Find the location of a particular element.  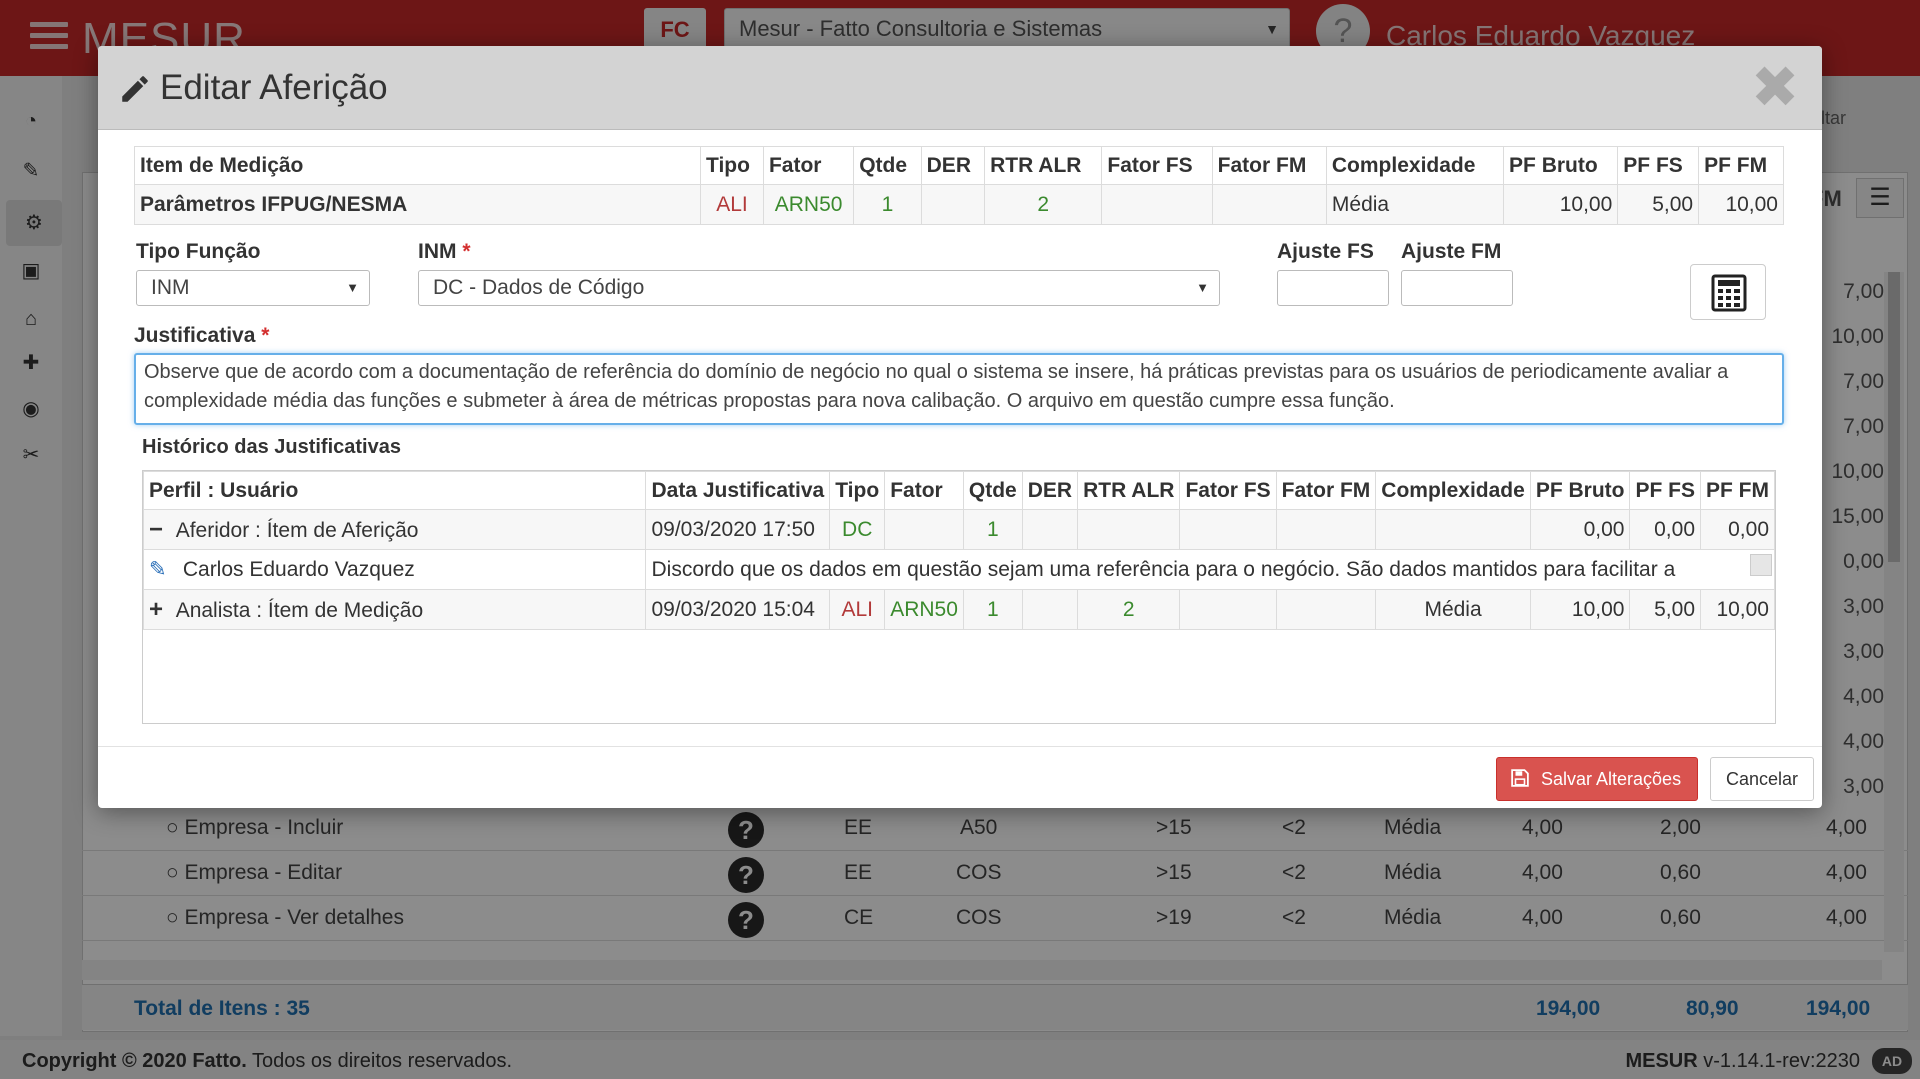

pencil-icon is located at coordinates (135, 89).